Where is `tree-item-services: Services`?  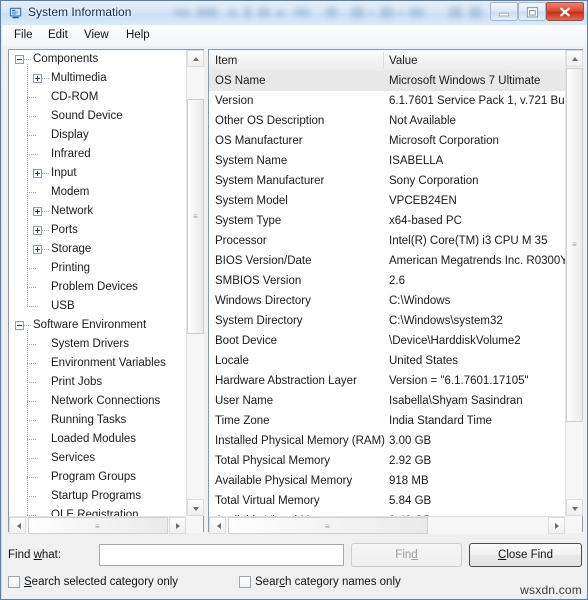
tree-item-services: Services is located at coordinates (97, 458).